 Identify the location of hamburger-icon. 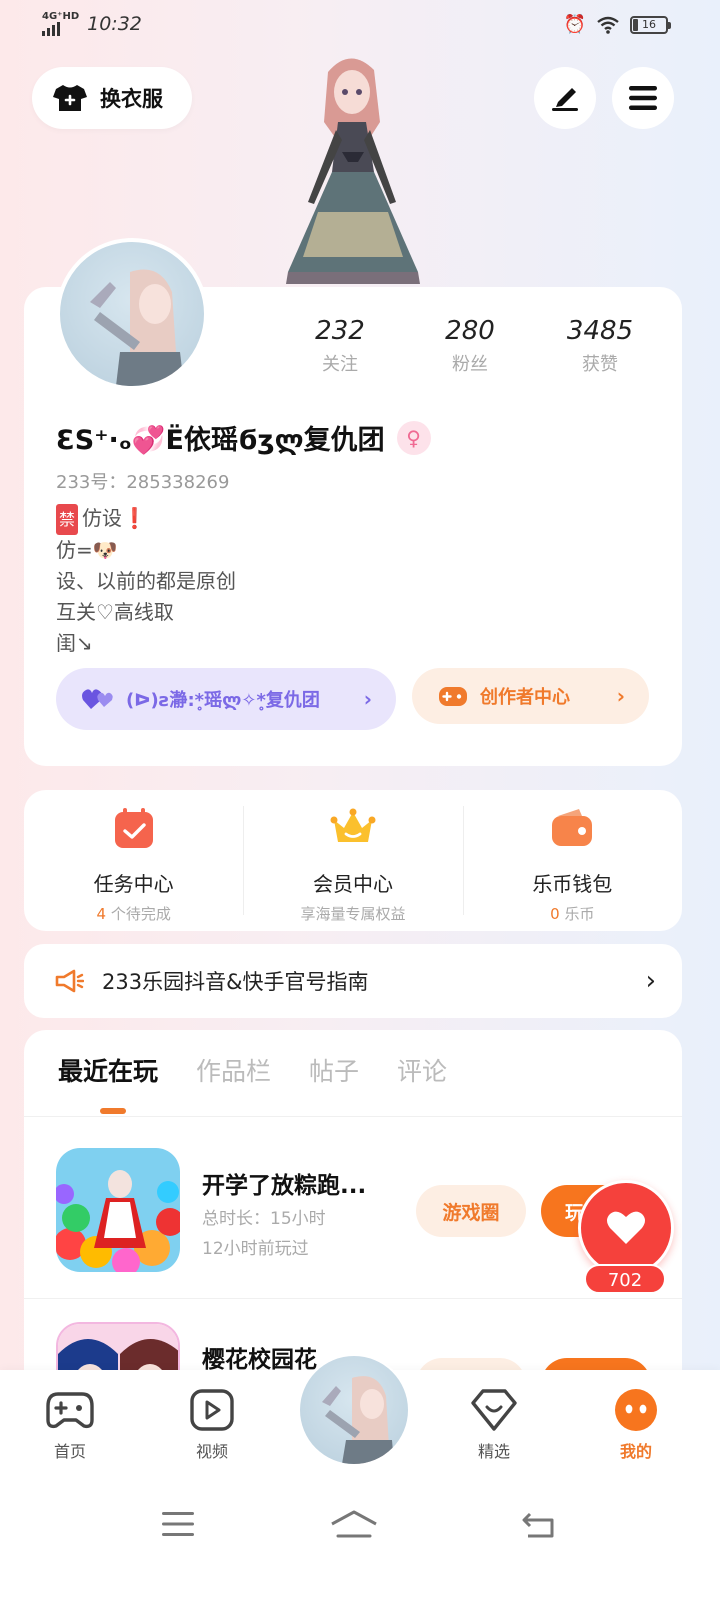
(643, 98).